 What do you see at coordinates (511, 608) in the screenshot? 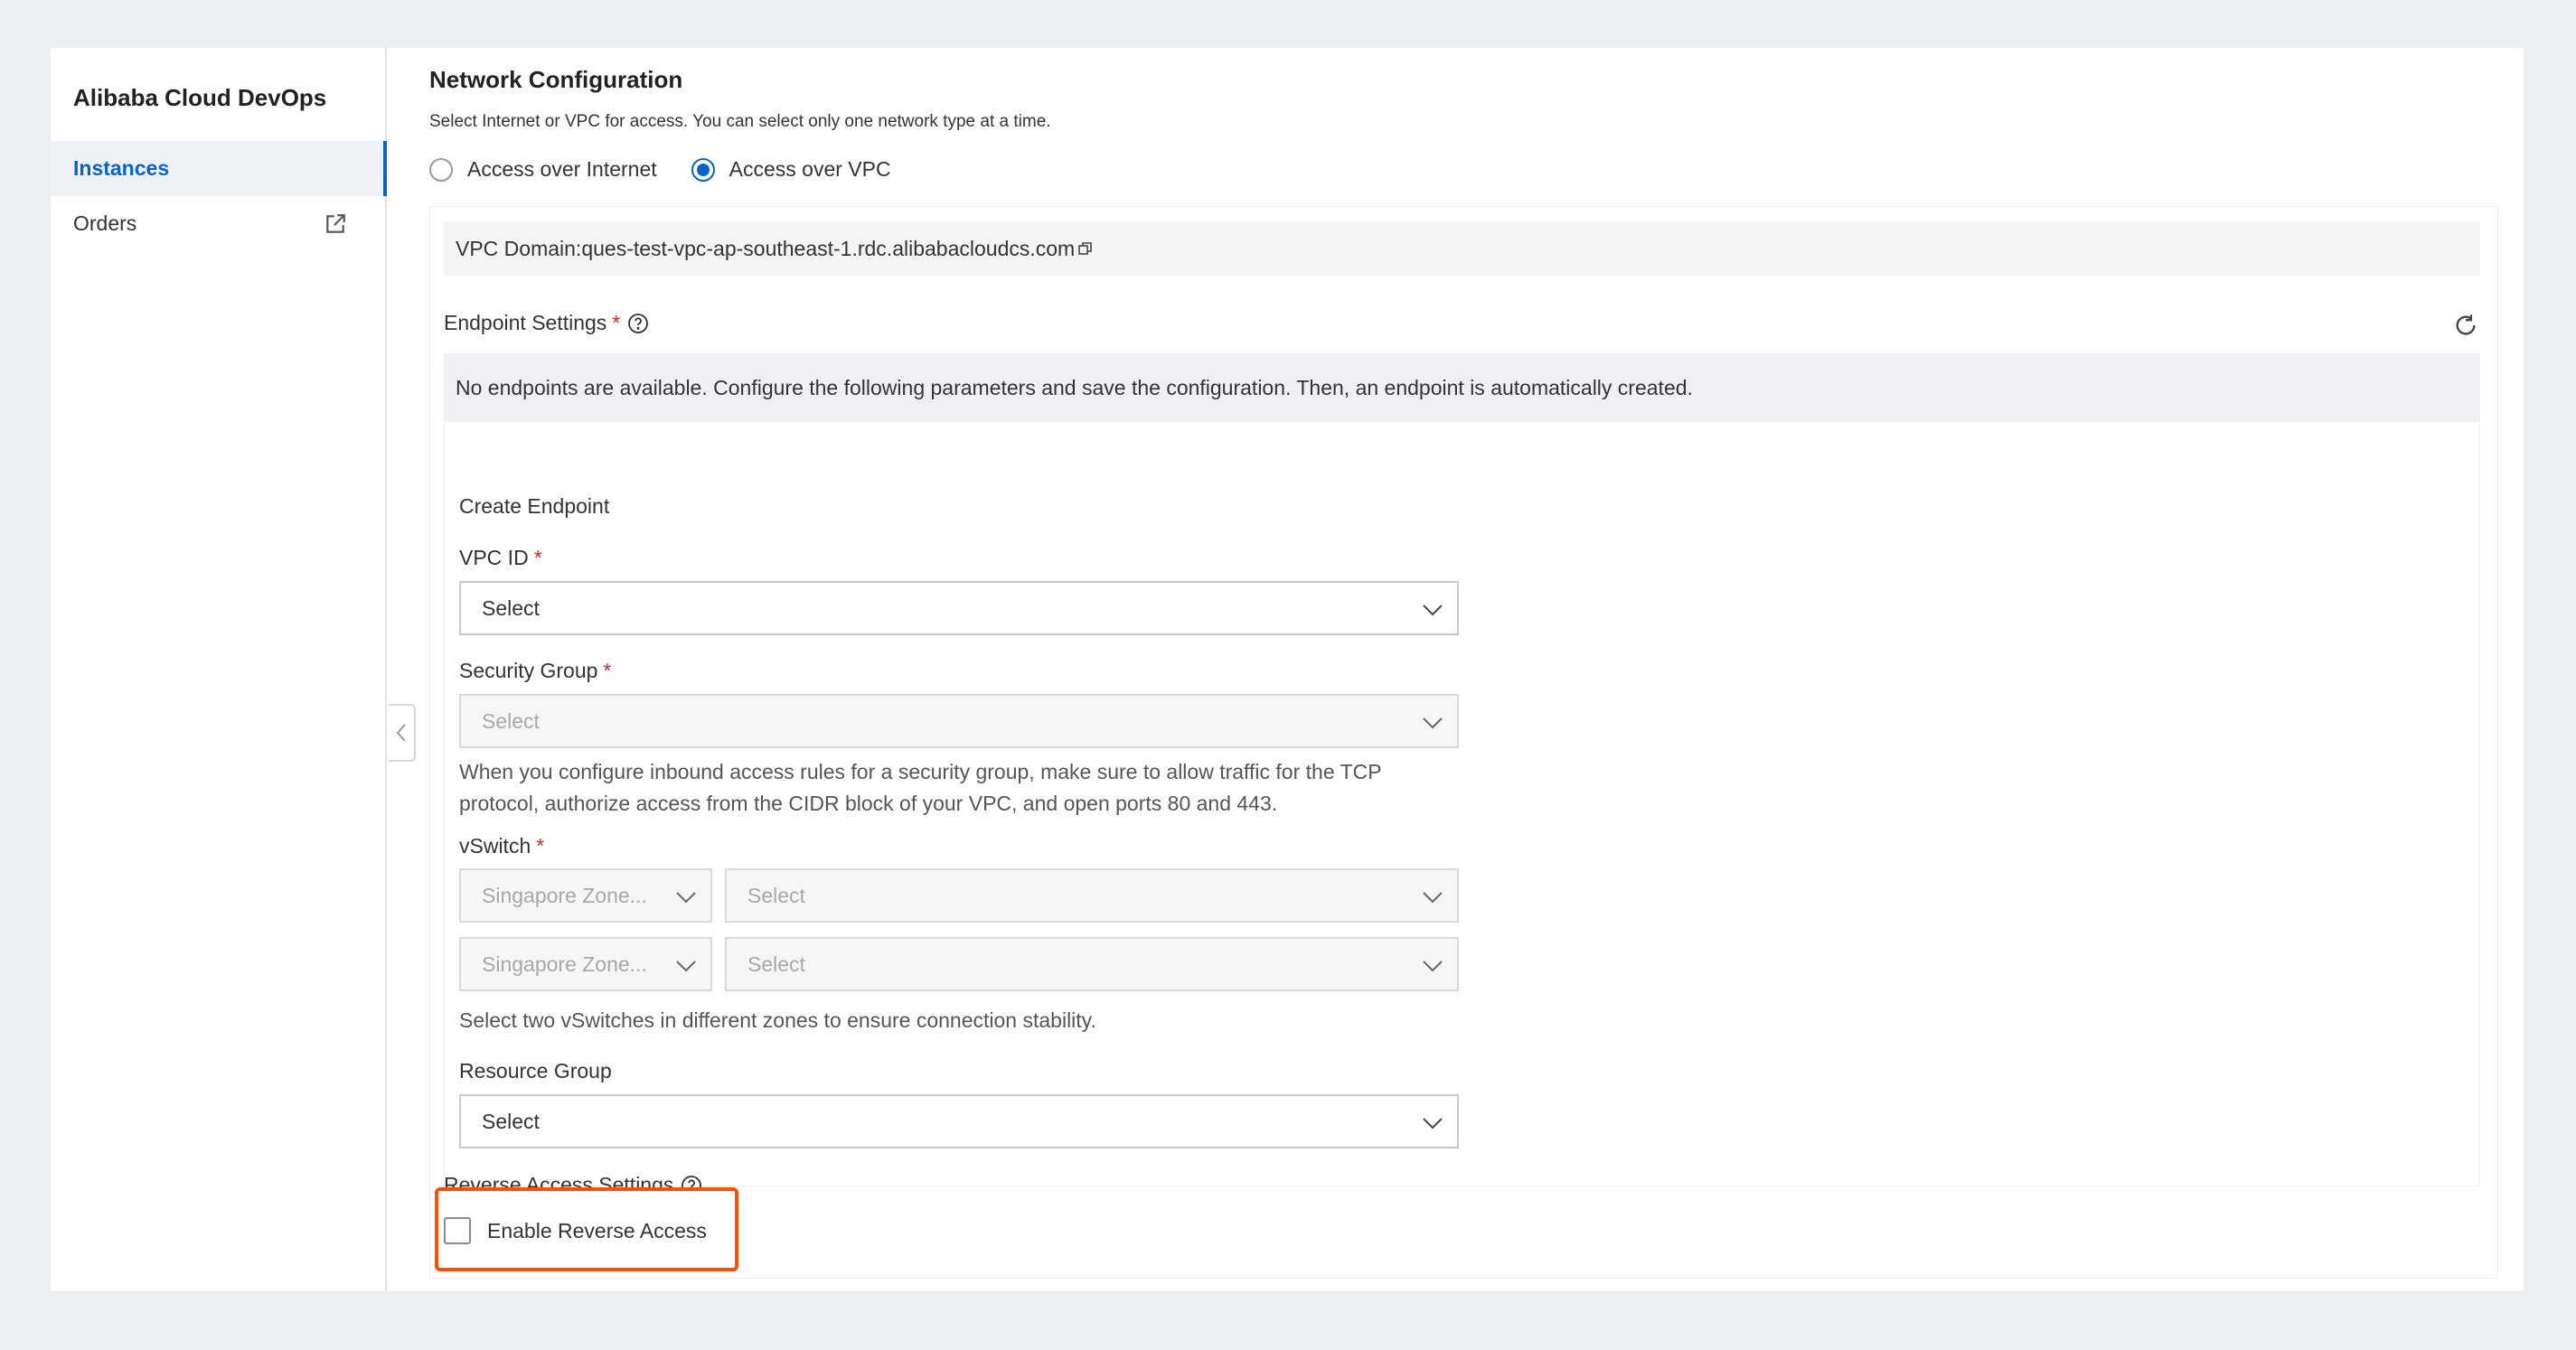
I see `vpc-id-select-value: Select` at bounding box center [511, 608].